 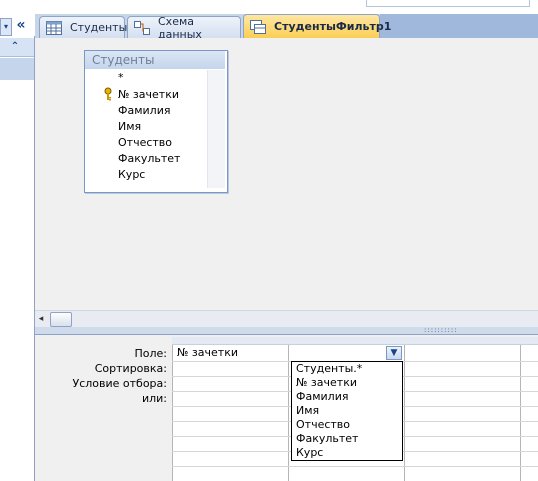 I want to click on grid-row-divider, so click(x=355, y=466).